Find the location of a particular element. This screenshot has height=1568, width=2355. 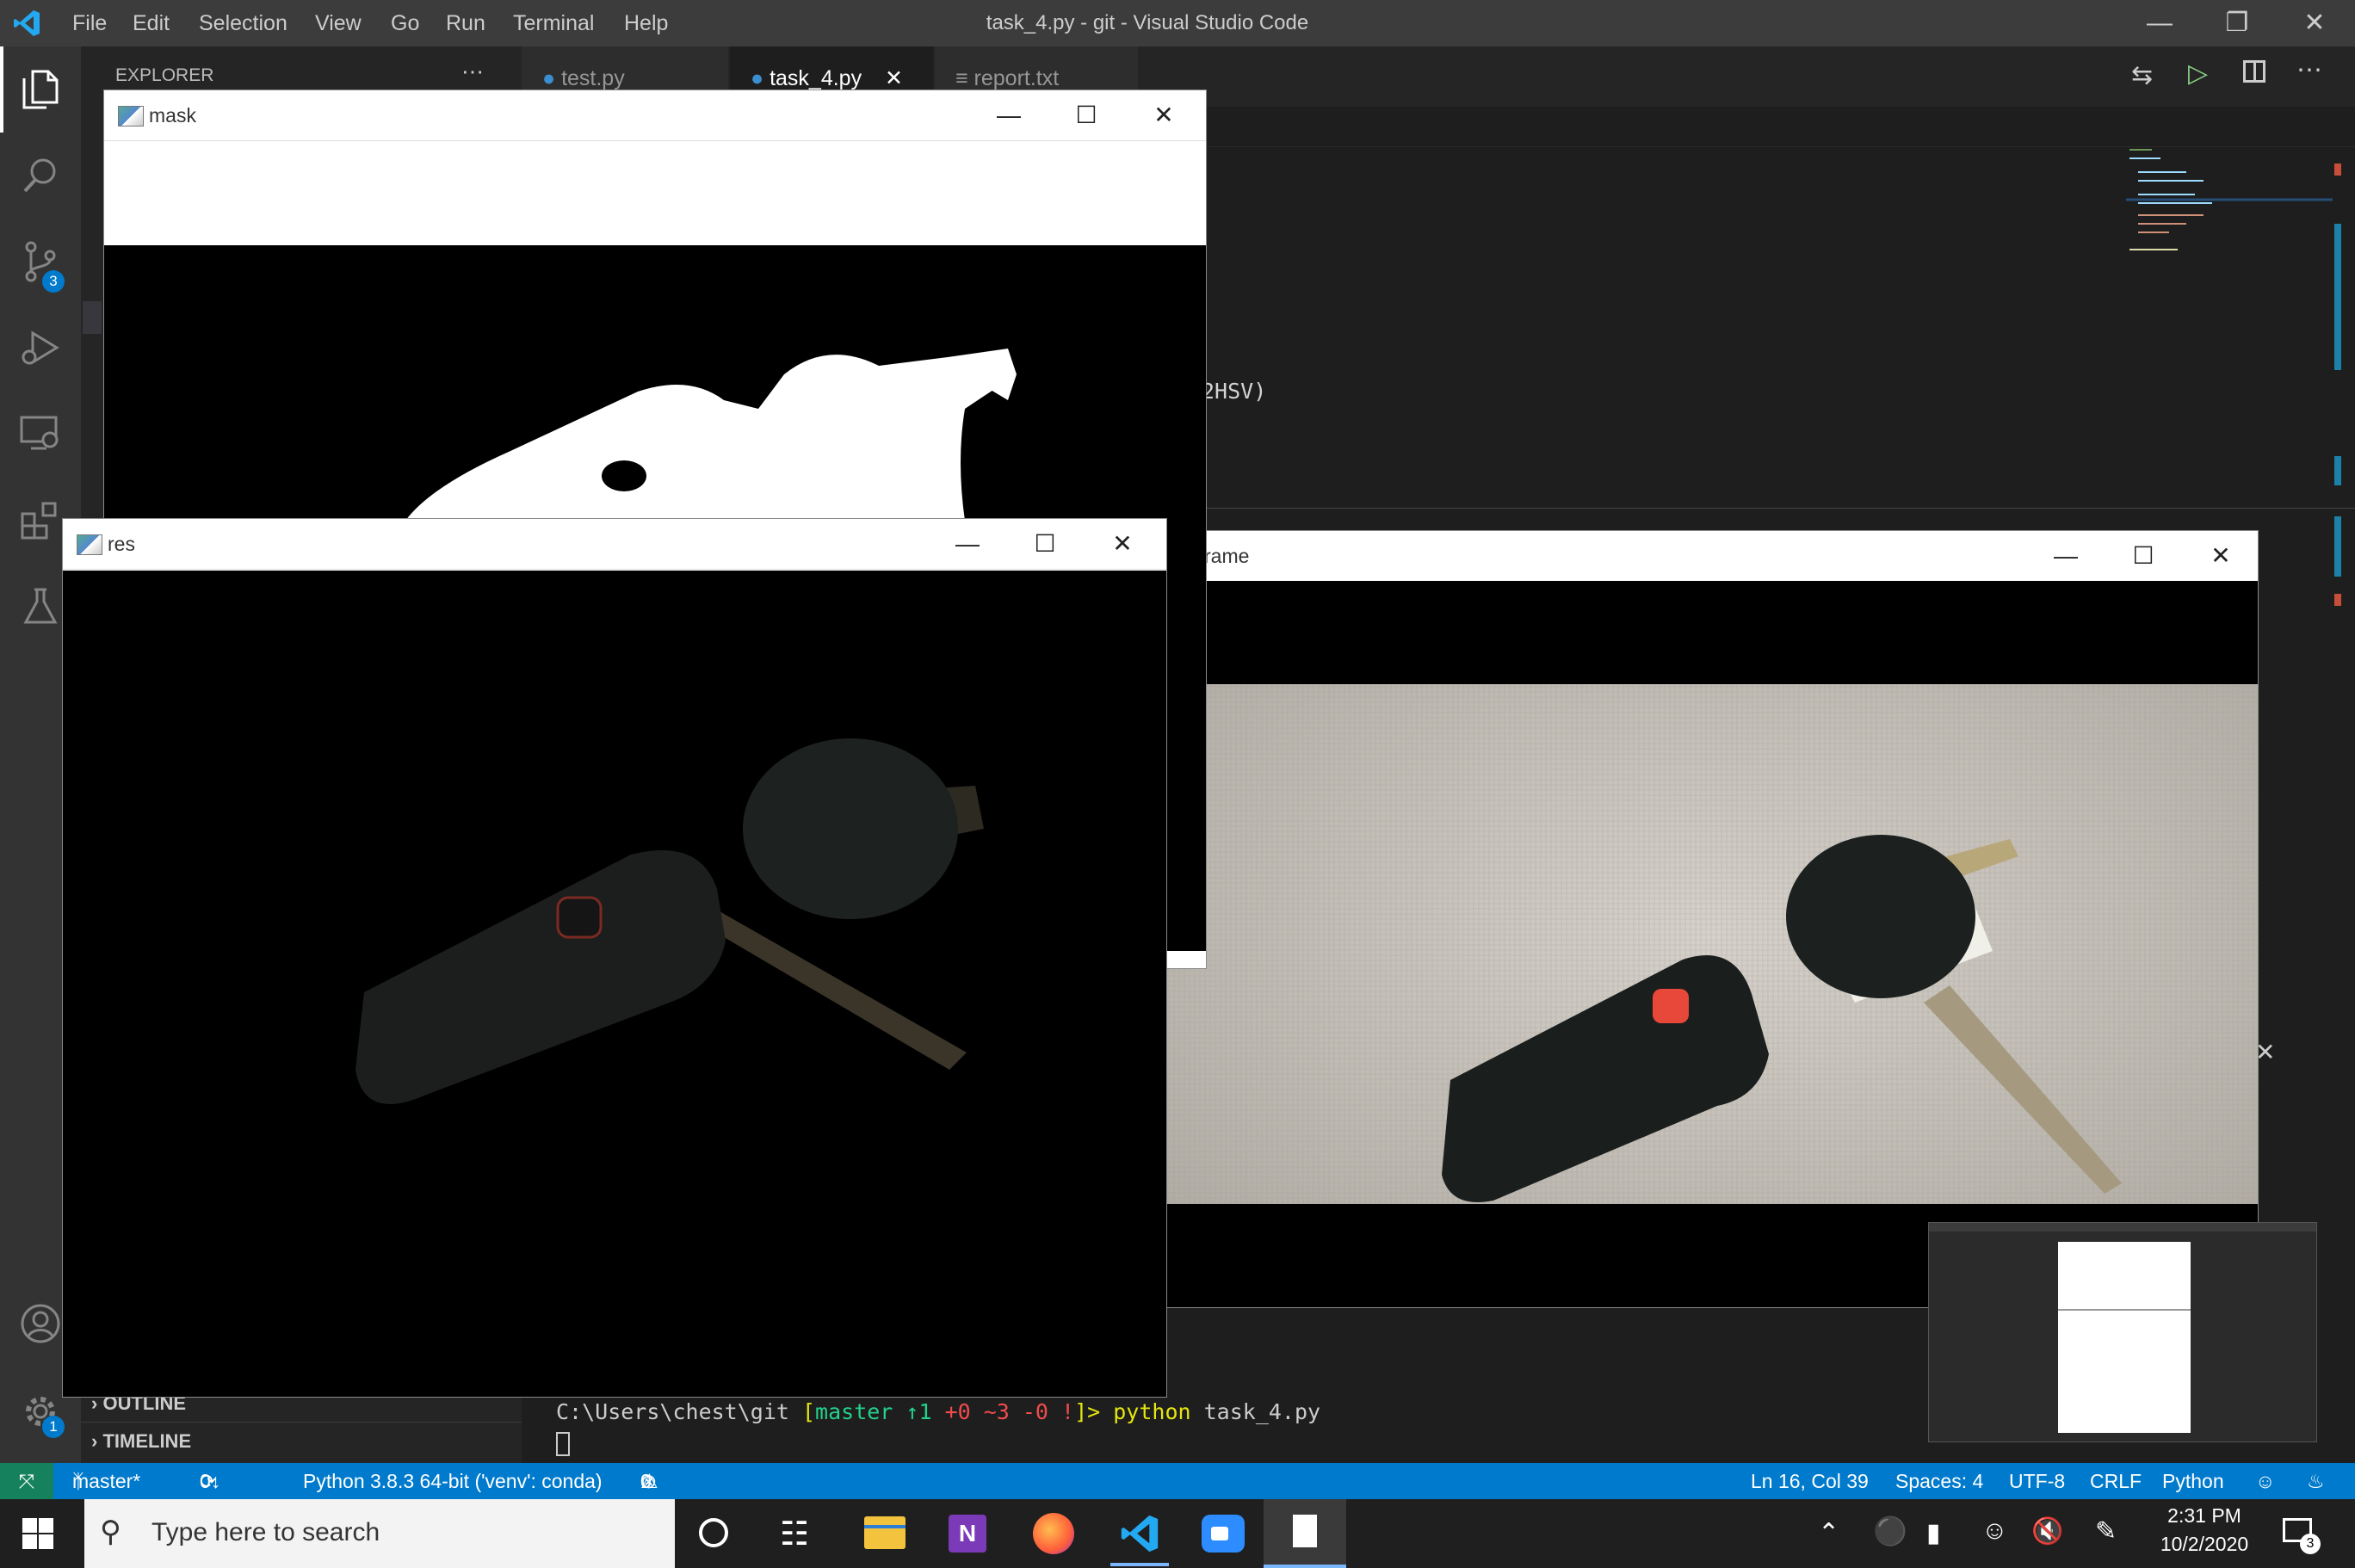

close-tab-icon: ✕ is located at coordinates (894, 78).